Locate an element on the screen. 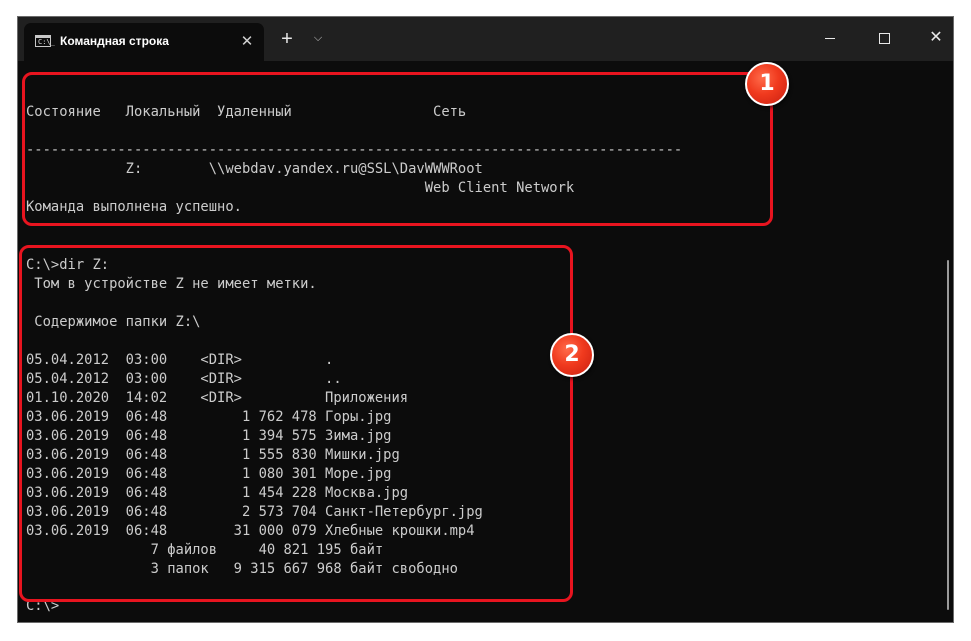  maximize-button is located at coordinates (884, 38).